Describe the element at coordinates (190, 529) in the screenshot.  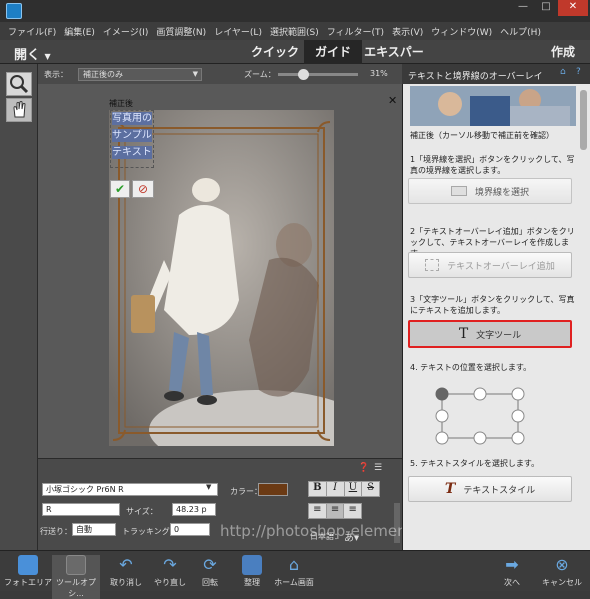
I see `tracking-select: 0` at that location.